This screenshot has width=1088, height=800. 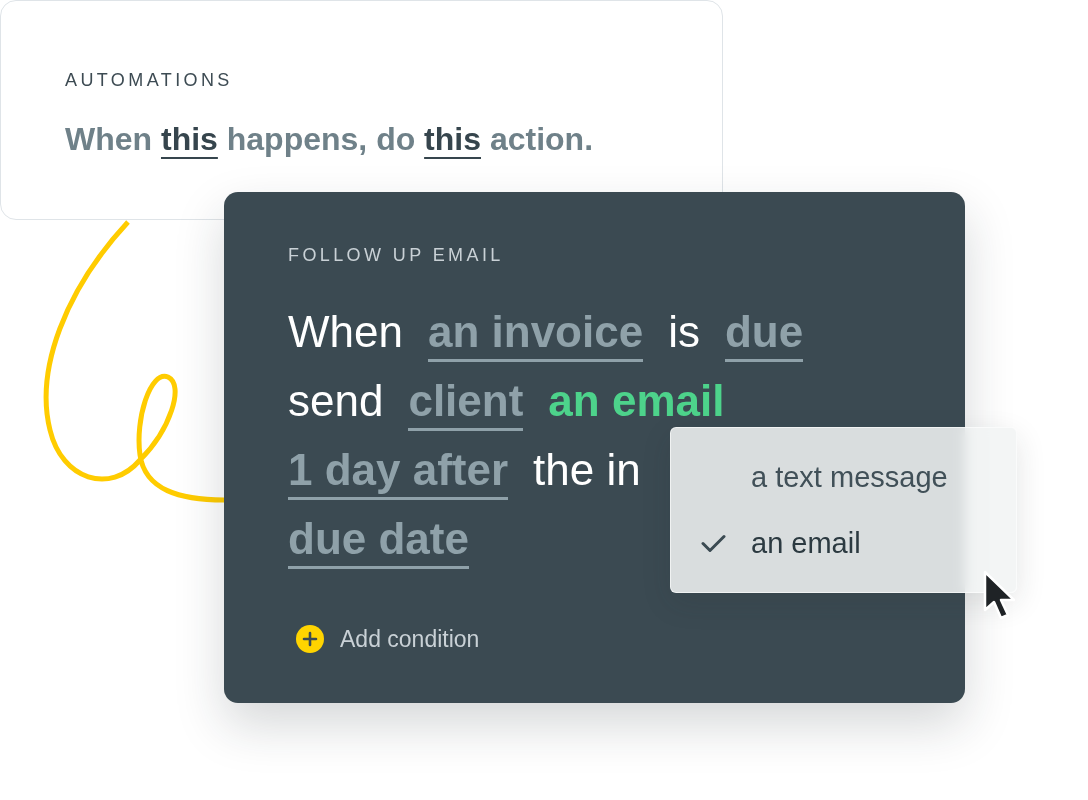 I want to click on rule-title: FOLLOW UP EMAIL, so click(x=396, y=255).